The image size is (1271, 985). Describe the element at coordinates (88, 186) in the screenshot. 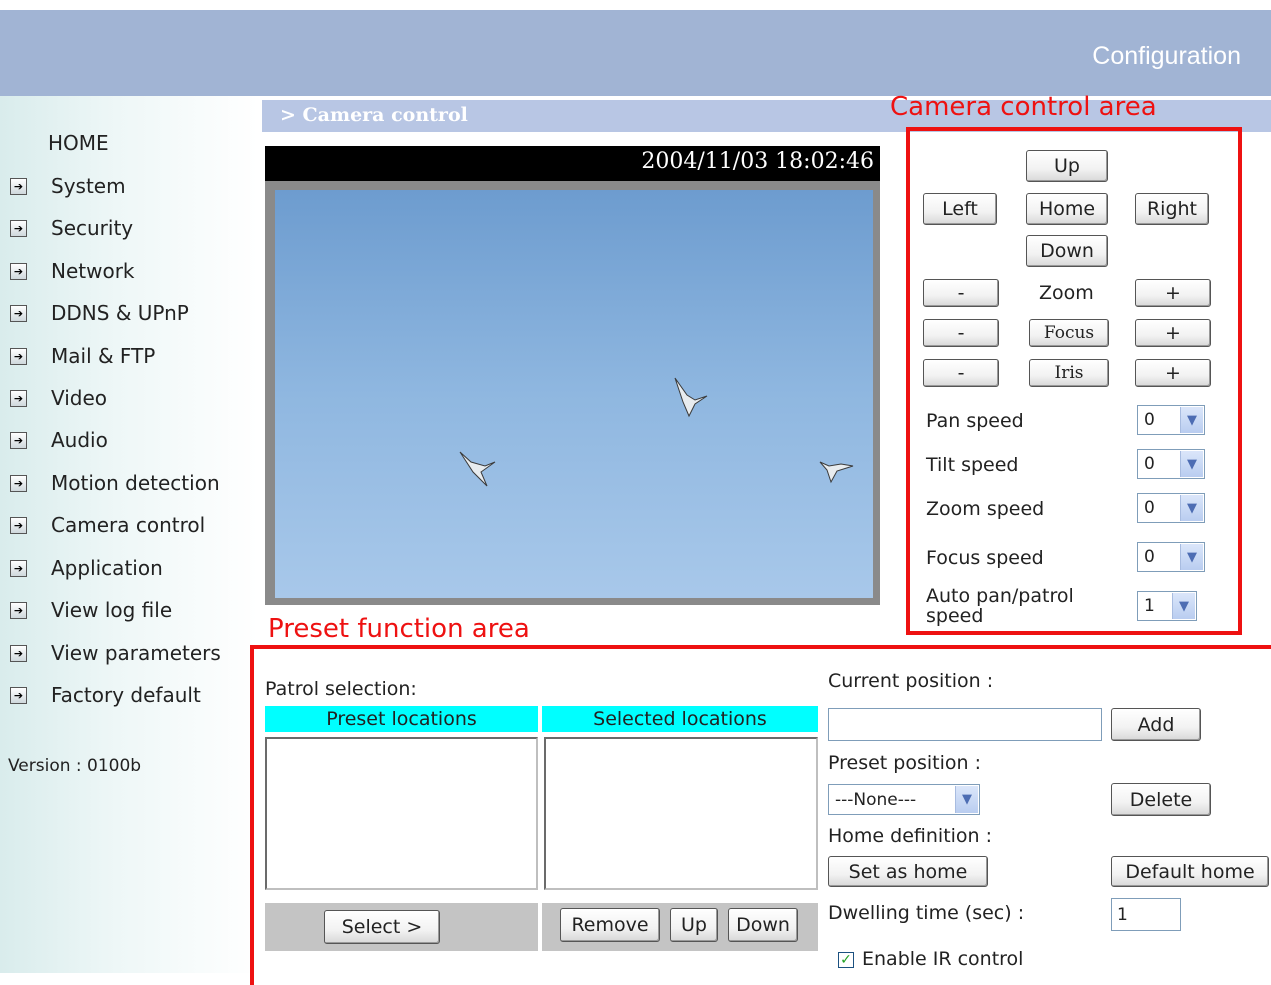

I see `sidebar-item-label: System` at that location.